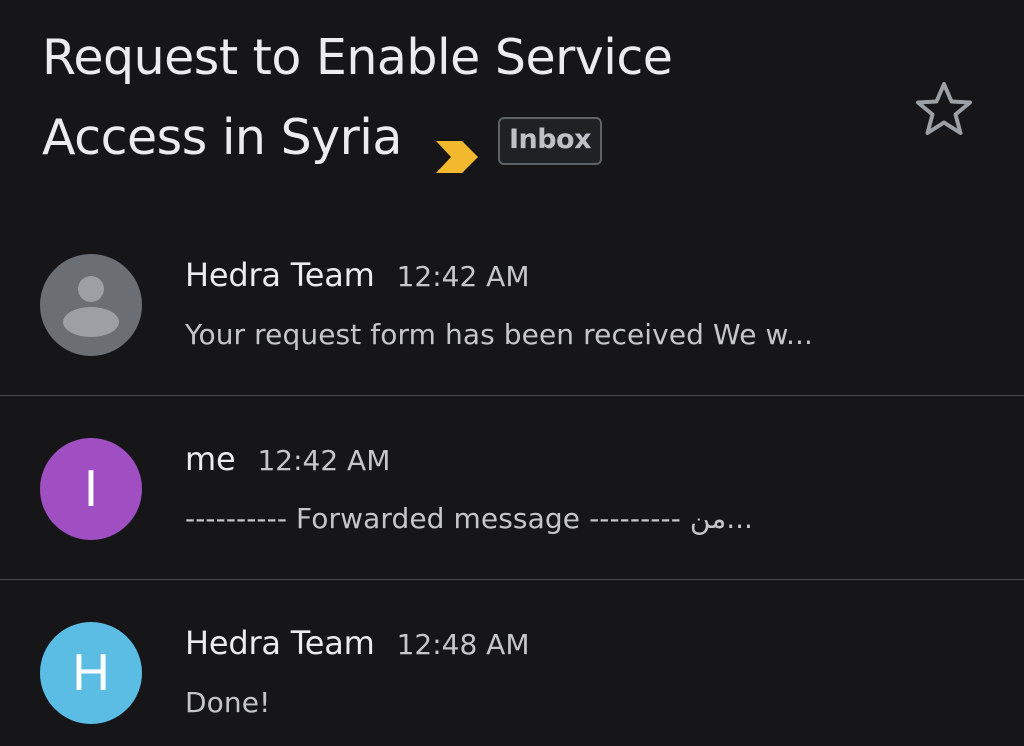  I want to click on importance-marker-icon, so click(457, 147).